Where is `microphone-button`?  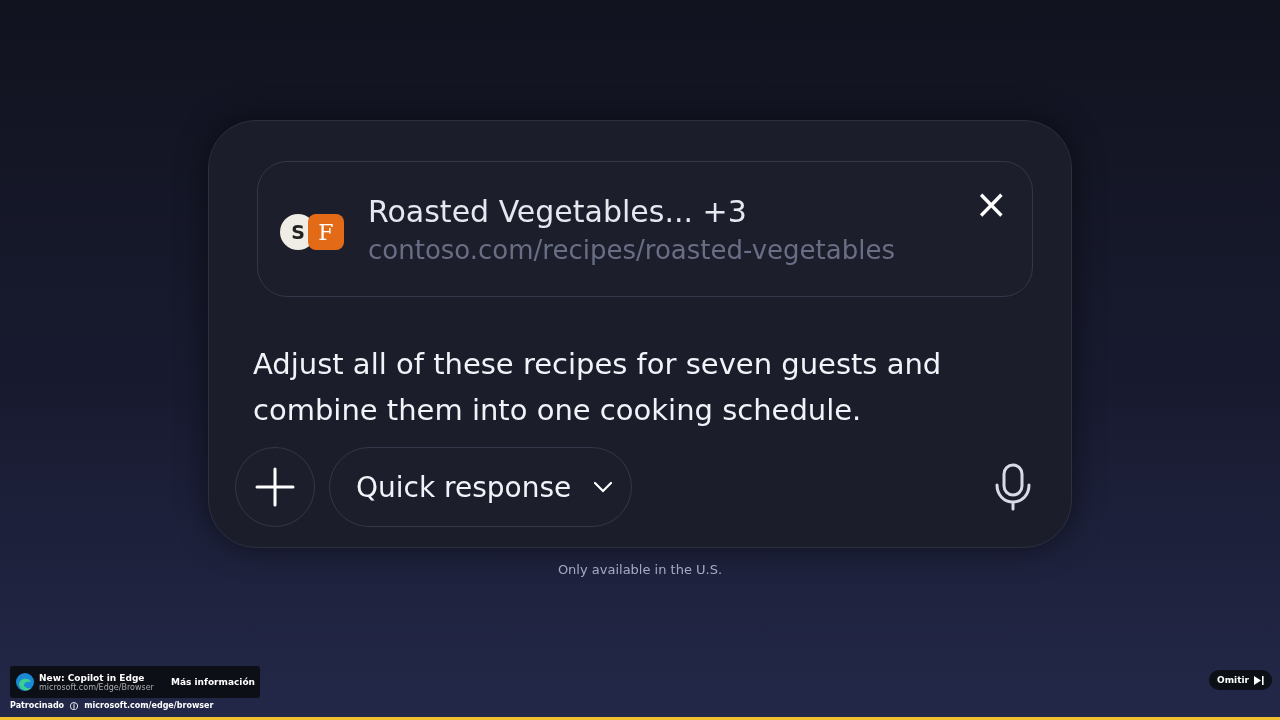 microphone-button is located at coordinates (1013, 487).